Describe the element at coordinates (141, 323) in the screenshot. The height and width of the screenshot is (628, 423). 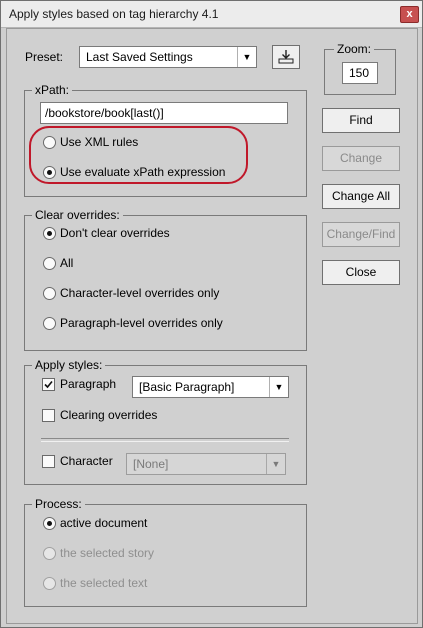
I see `paragraph-level-overrides-label: Paragraph-level overrides only` at that location.